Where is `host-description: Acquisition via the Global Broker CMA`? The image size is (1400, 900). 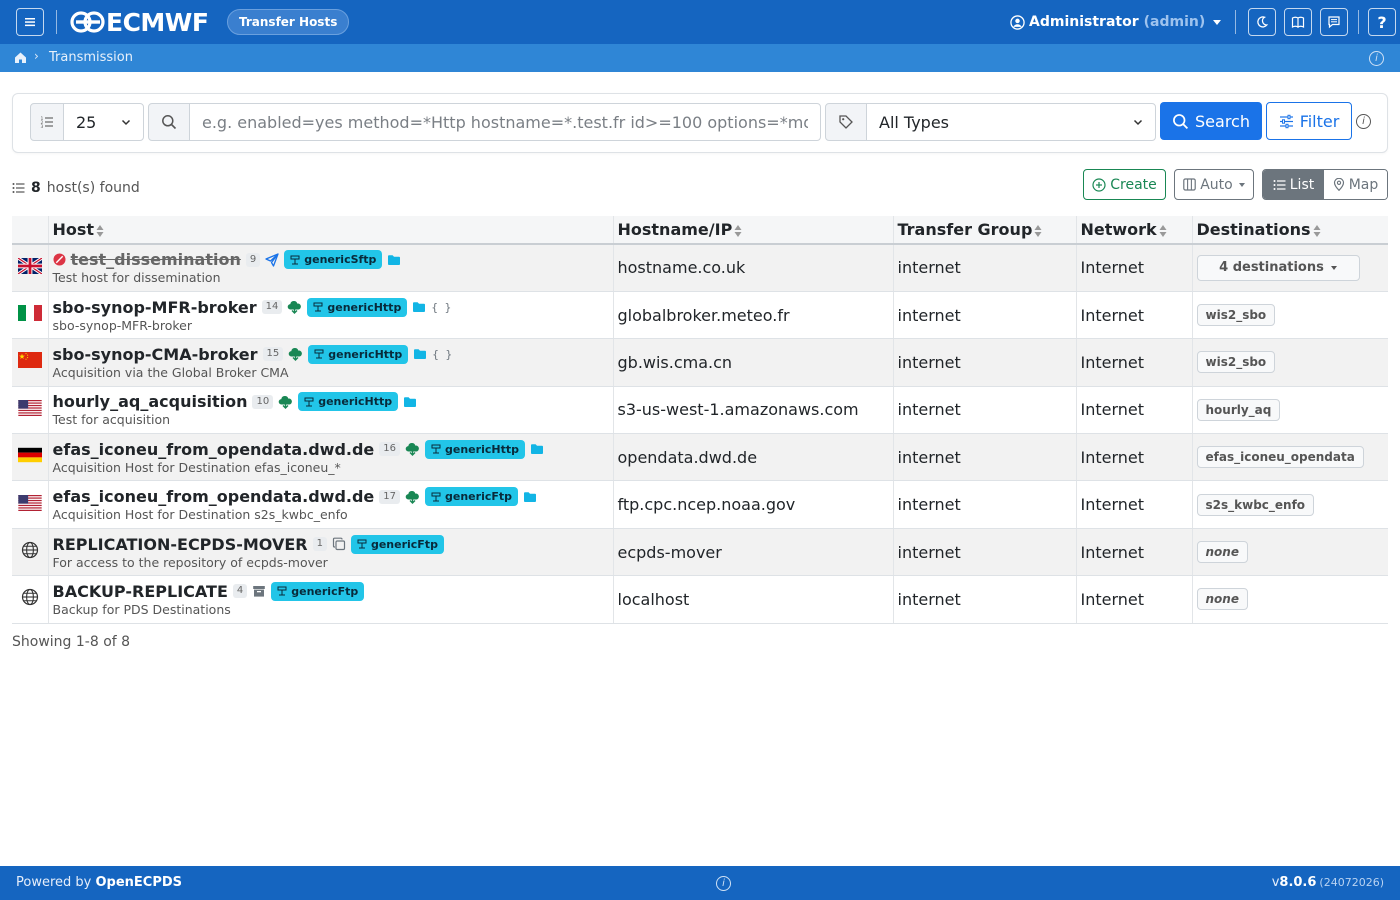 host-description: Acquisition via the Global Broker CMA is located at coordinates (170, 372).